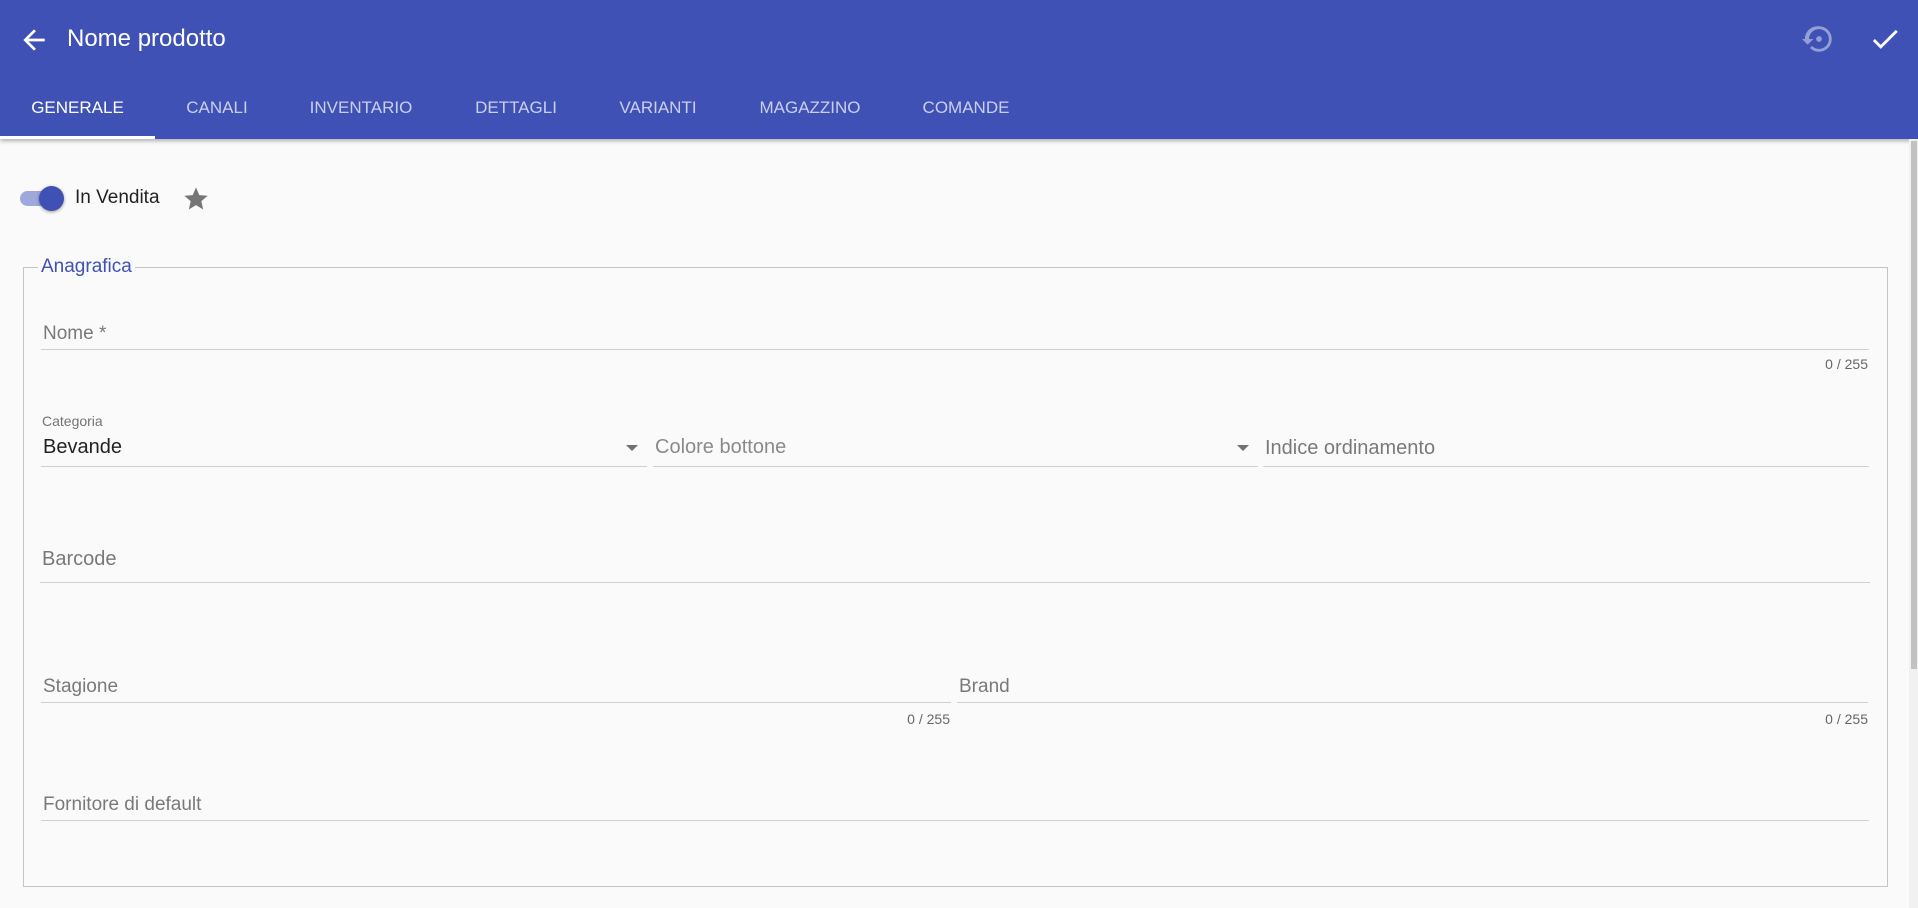  Describe the element at coordinates (146, 38) in the screenshot. I see `page-title: Nome prodotto` at that location.